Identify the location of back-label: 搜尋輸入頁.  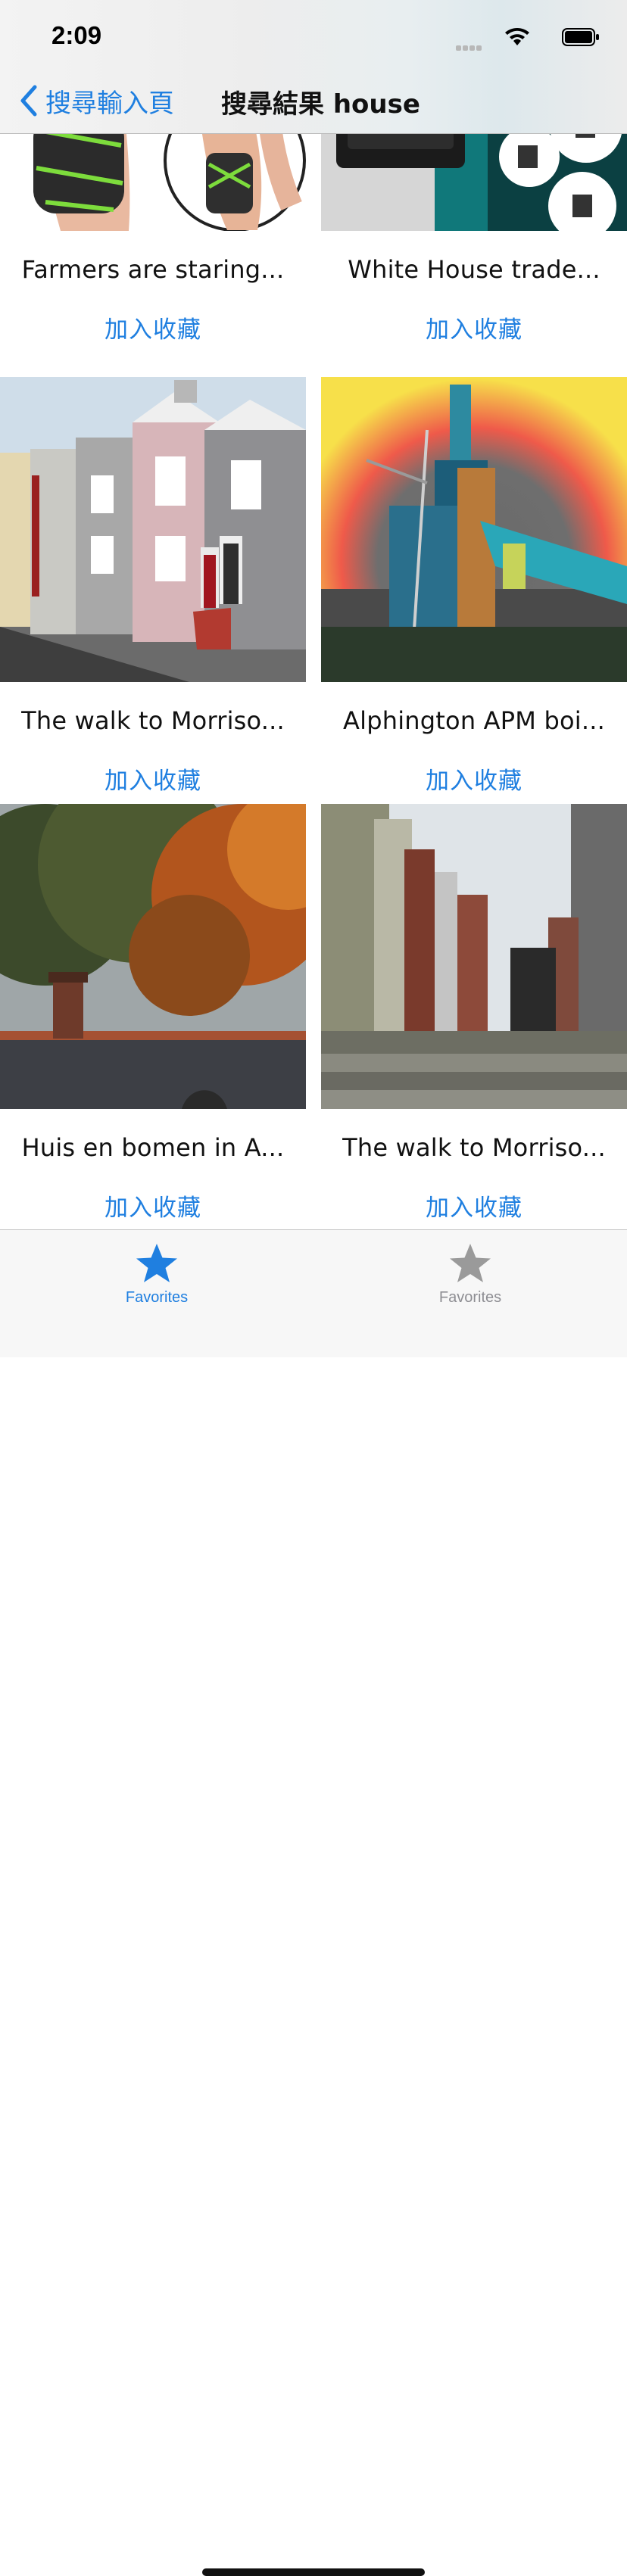
(109, 103).